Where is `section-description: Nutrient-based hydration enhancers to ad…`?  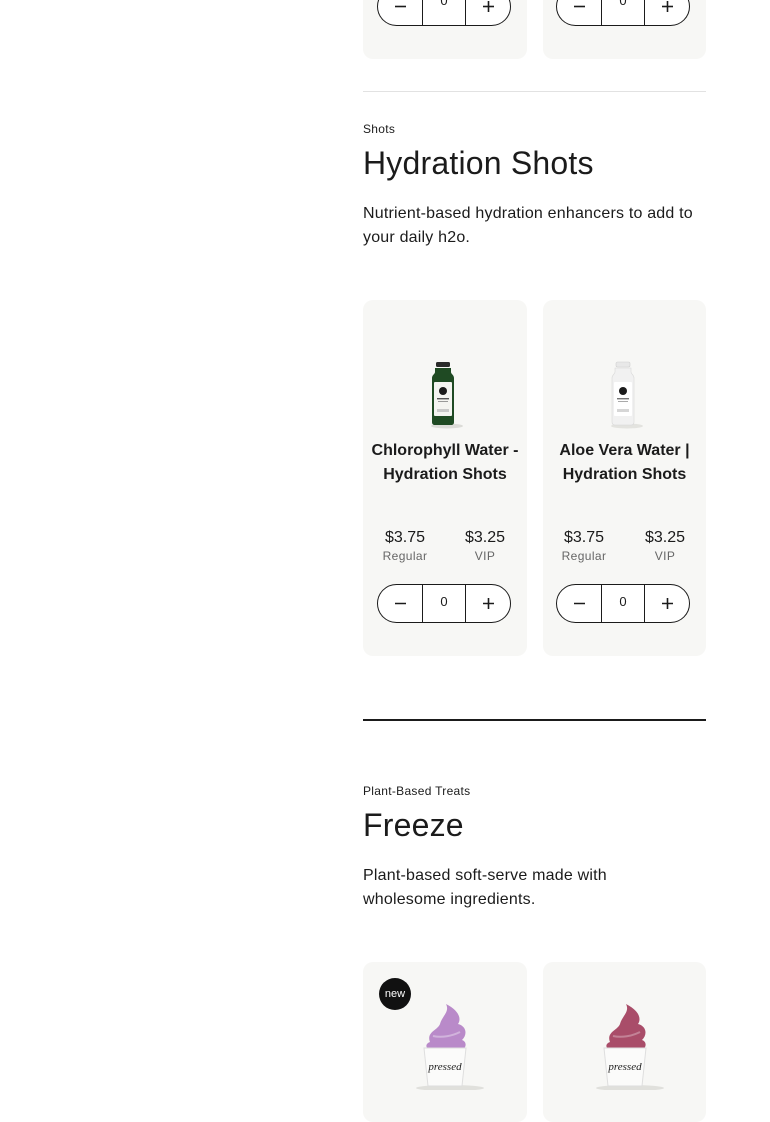 section-description: Nutrient-based hydration enhancers to ad… is located at coordinates (528, 225).